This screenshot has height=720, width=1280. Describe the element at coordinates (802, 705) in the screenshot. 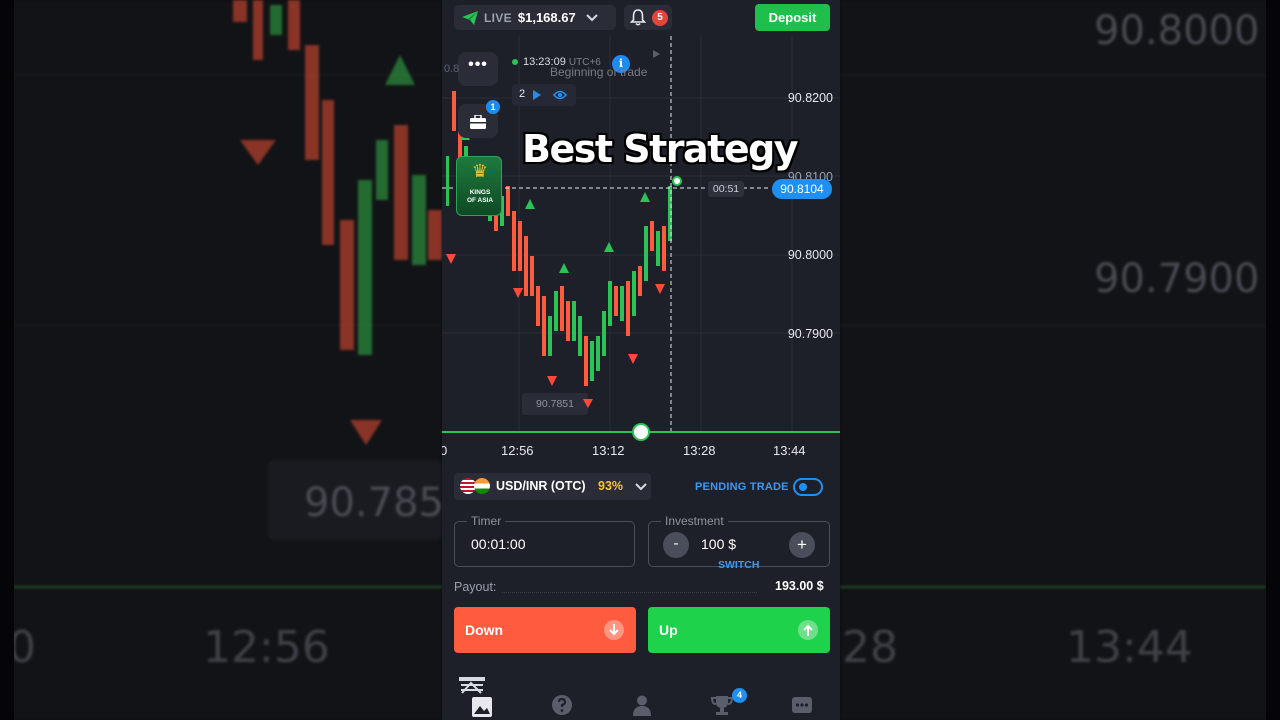

I see `chat-icon` at that location.